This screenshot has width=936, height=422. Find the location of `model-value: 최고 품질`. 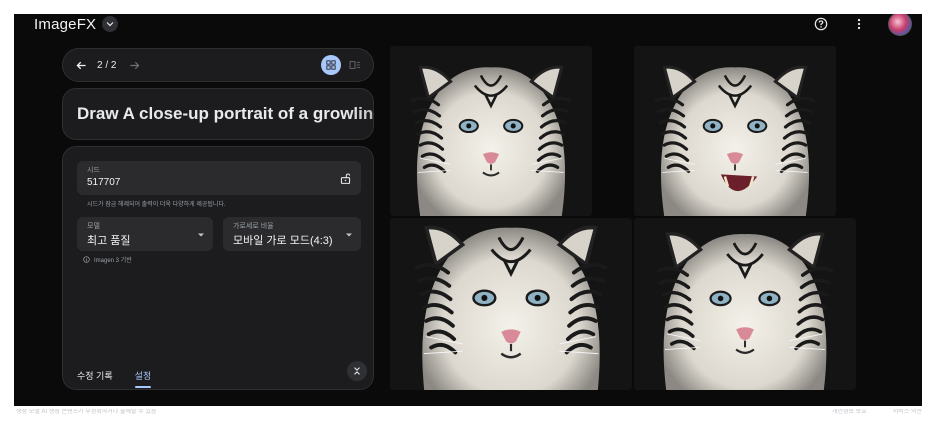

model-value: 최고 품질 is located at coordinates (109, 241).